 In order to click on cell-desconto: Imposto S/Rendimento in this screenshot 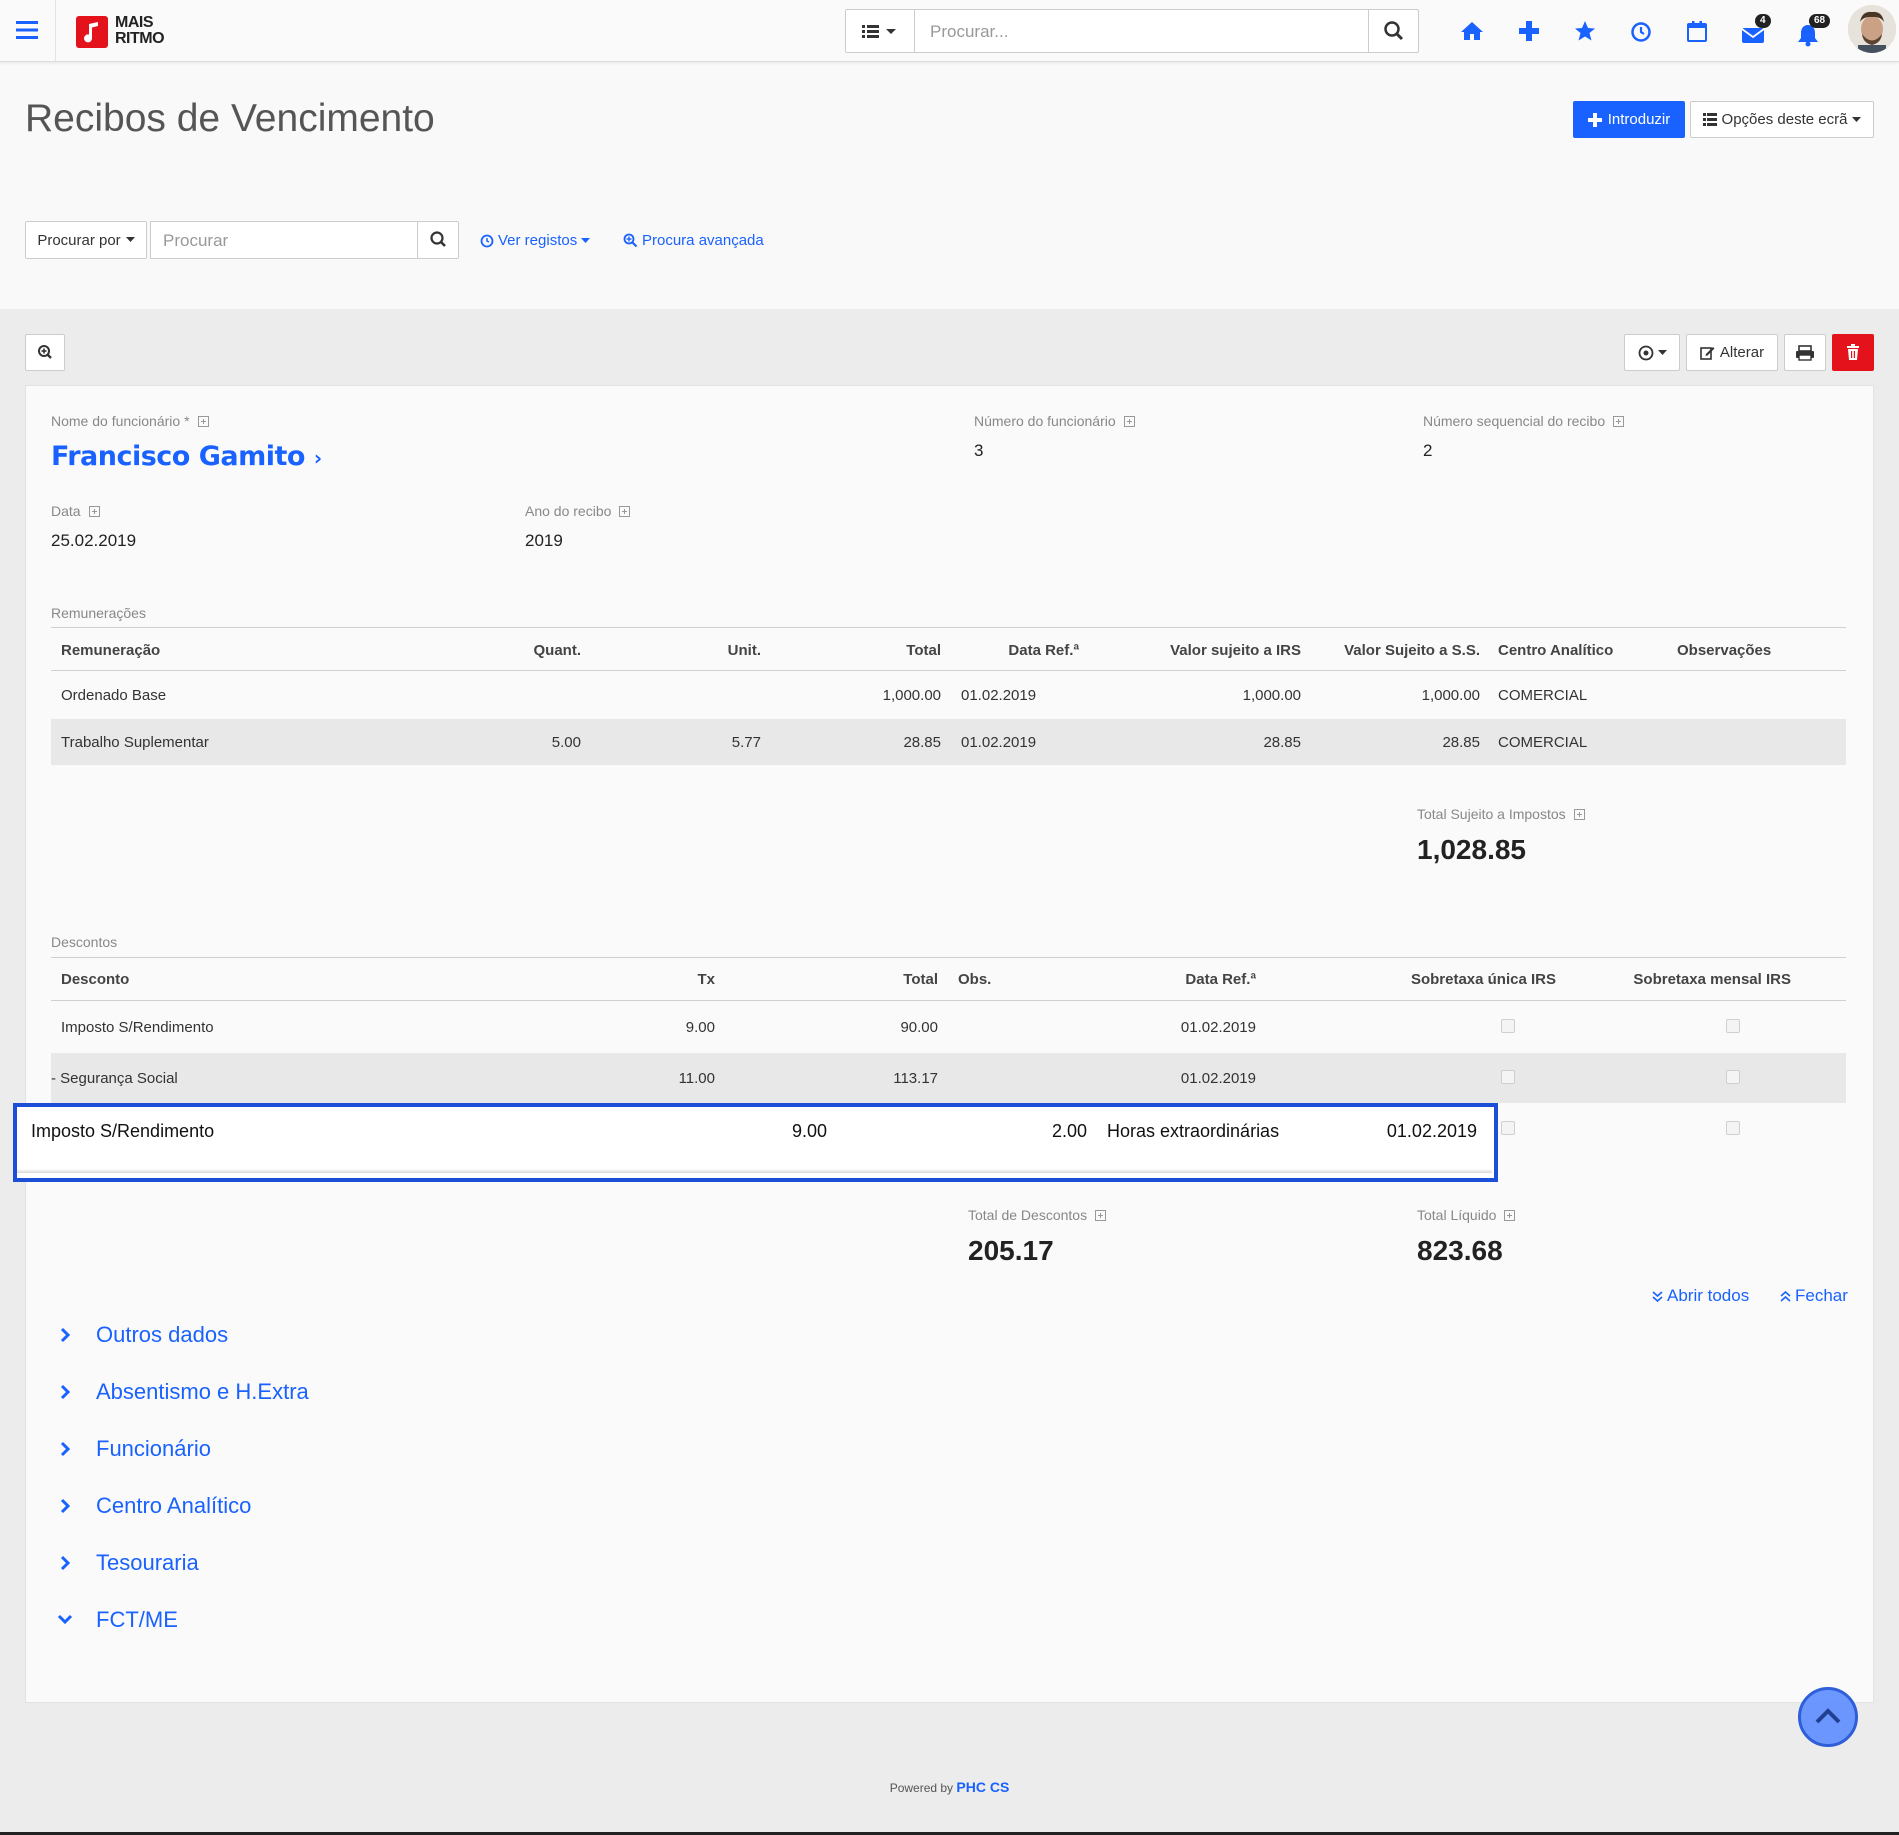, I will do `click(137, 1027)`.